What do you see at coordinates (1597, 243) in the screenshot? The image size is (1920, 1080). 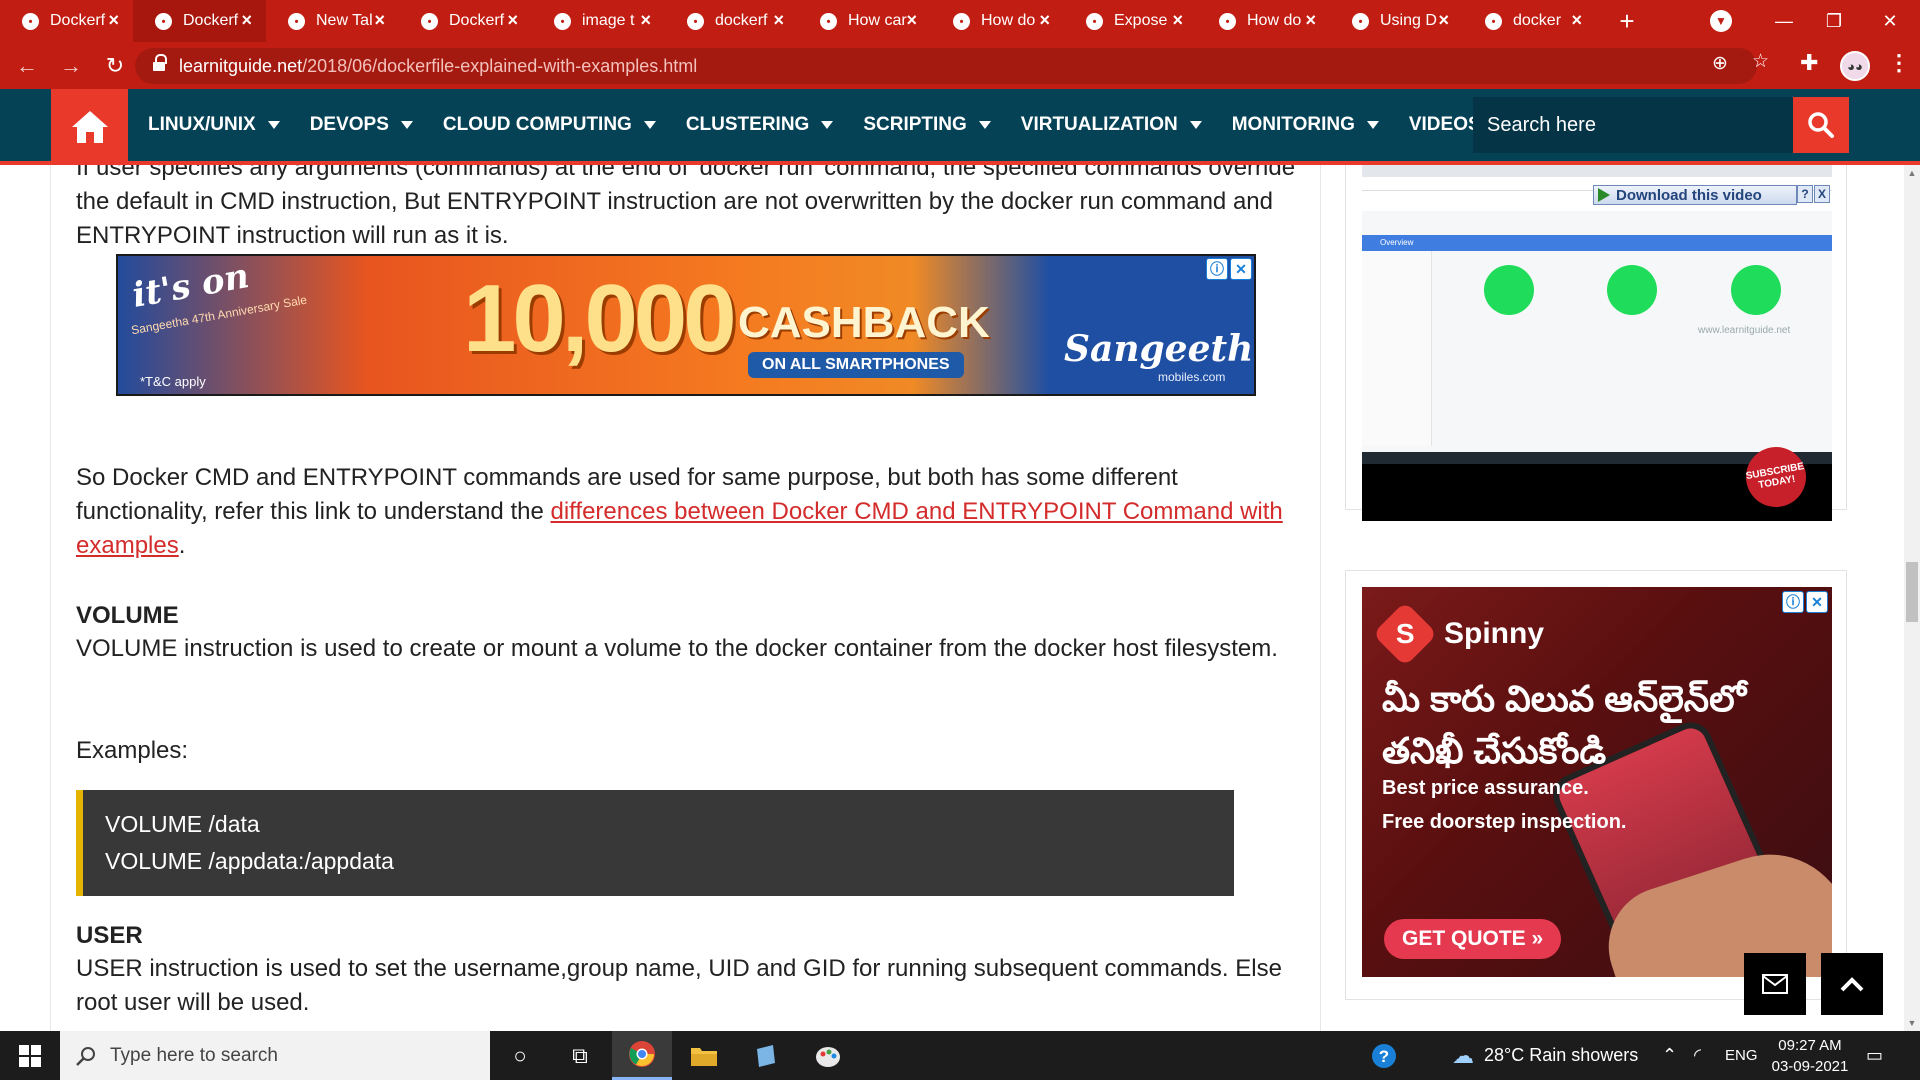 I see `video-overview-bar: Overview` at bounding box center [1597, 243].